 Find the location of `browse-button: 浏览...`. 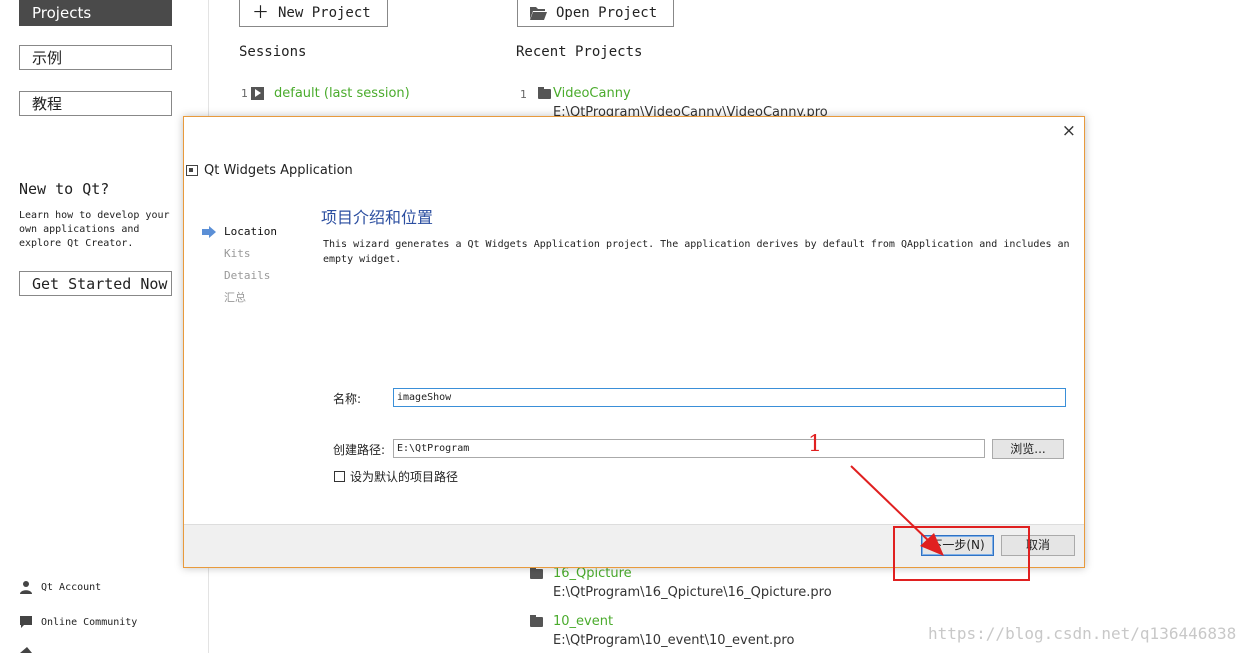

browse-button: 浏览... is located at coordinates (1028, 449).